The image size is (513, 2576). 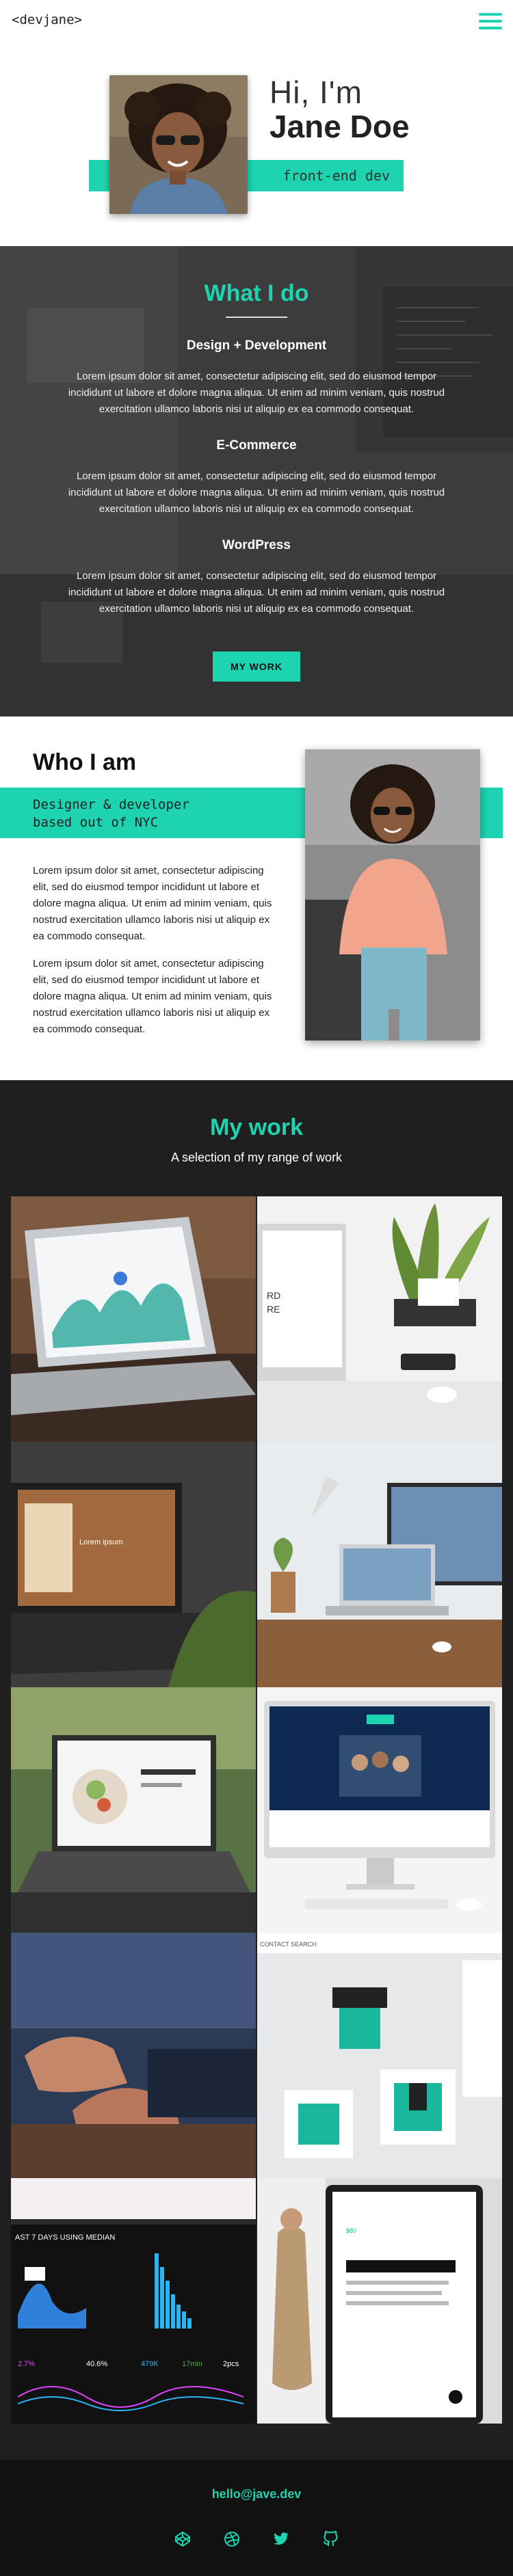 I want to click on portfolio-subtitle: A selection of my range of work, so click(x=256, y=1157).